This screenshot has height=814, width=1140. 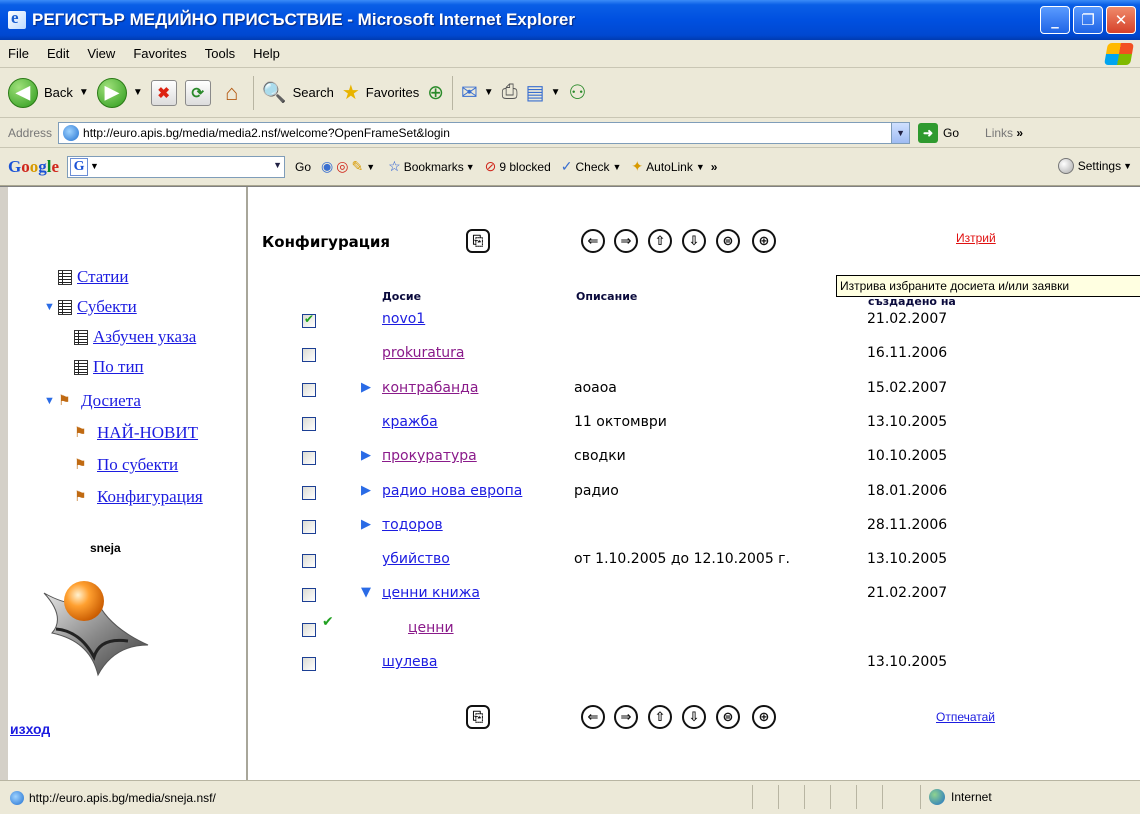 I want to click on print-button: ⎙, so click(x=510, y=92).